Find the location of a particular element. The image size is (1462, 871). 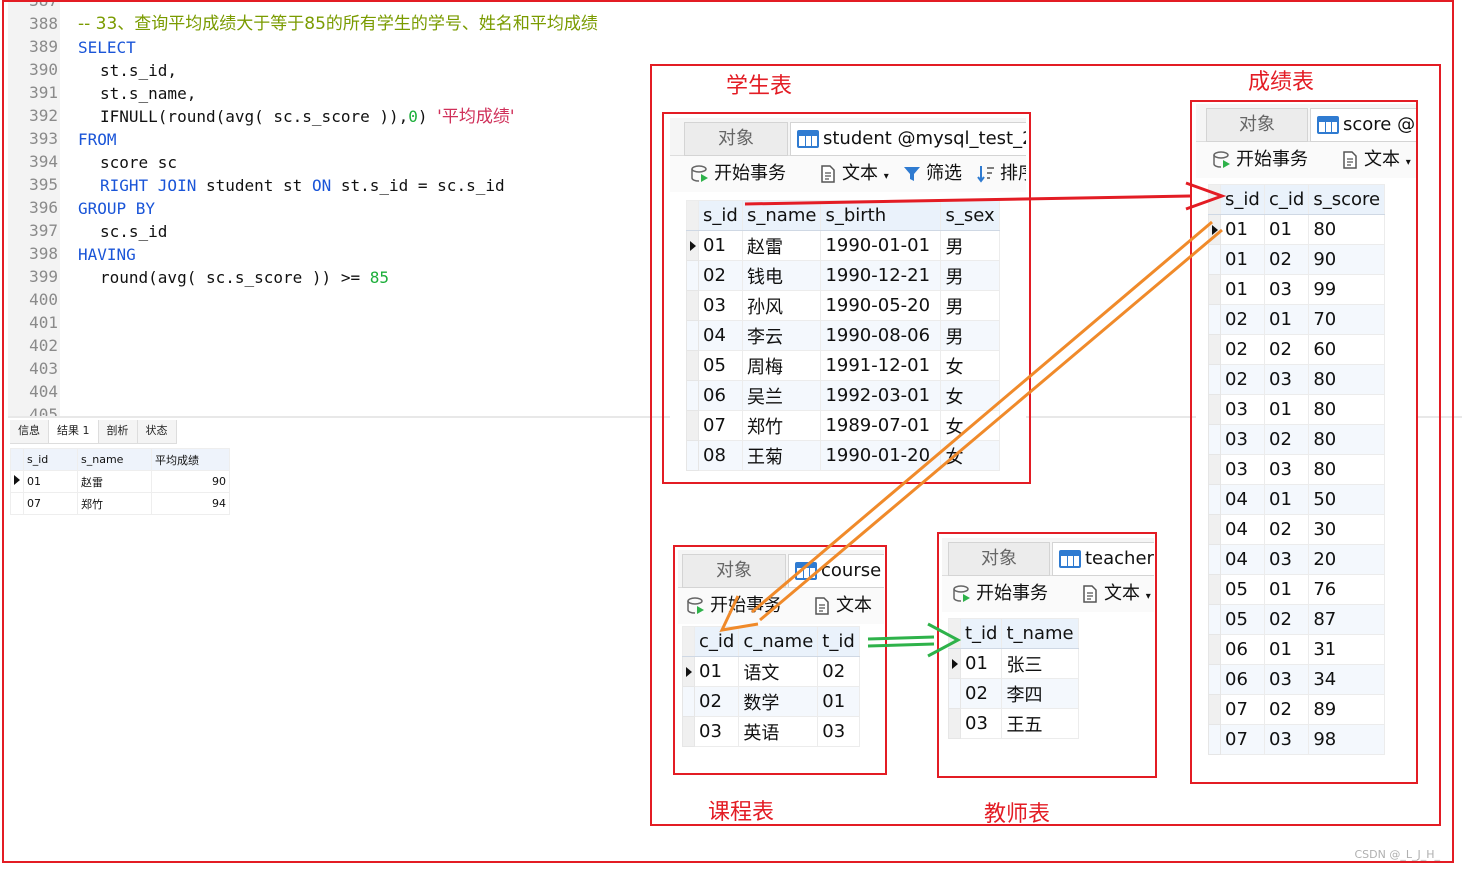

course-table-label: 课程表 is located at coordinates (741, 812).